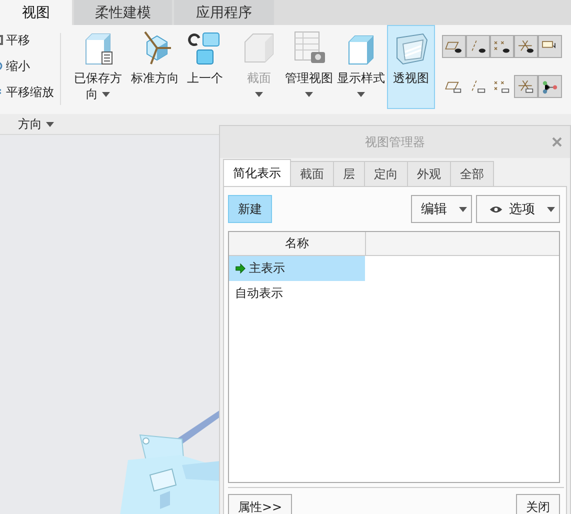  I want to click on arrow-icon, so click(240, 268).